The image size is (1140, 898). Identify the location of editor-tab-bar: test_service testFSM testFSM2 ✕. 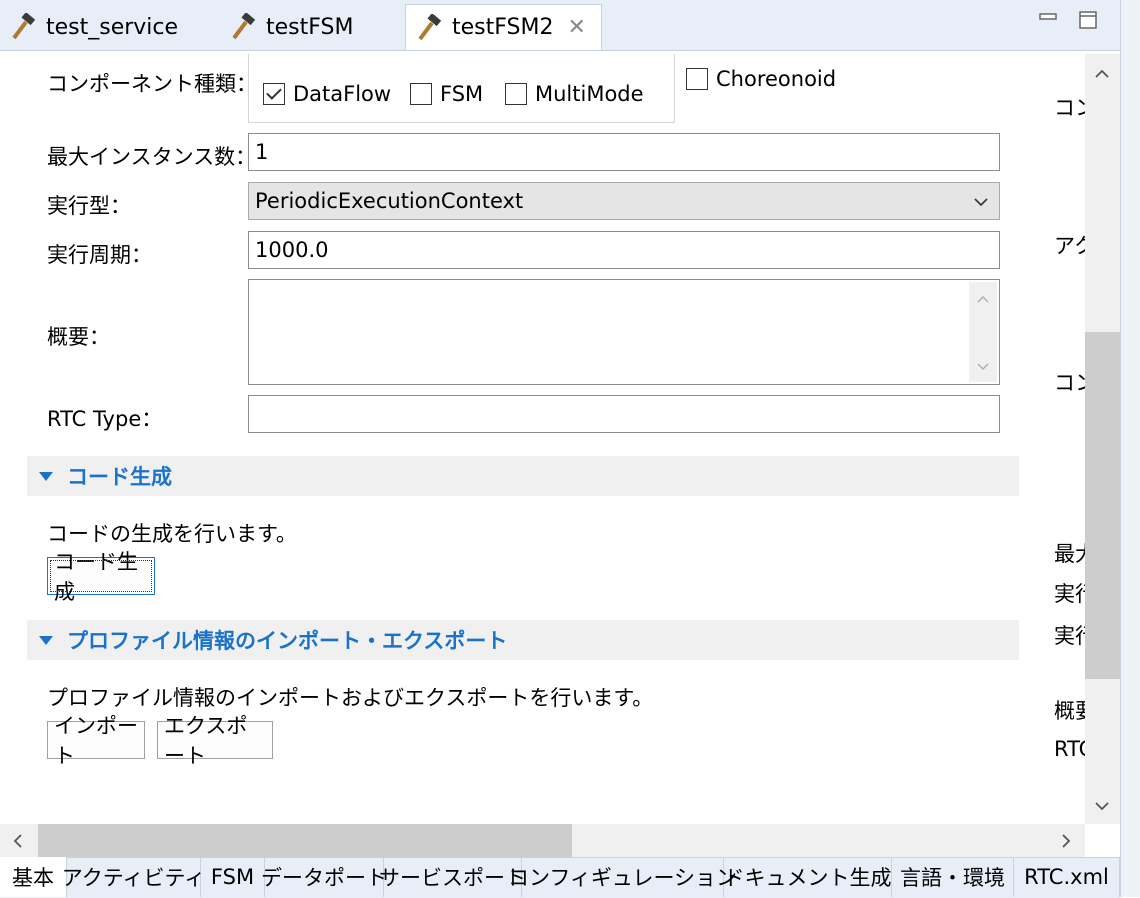
(560, 25).